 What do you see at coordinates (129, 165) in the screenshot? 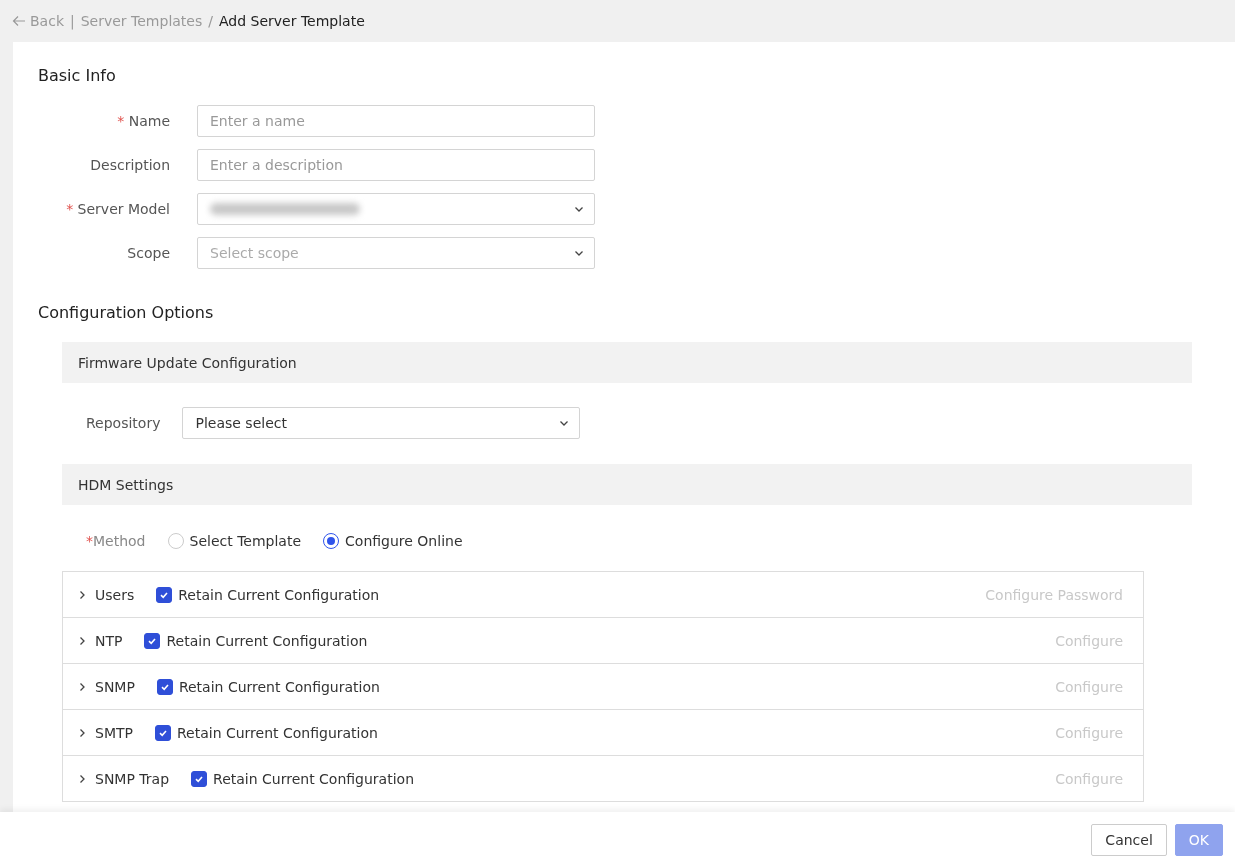
I see `field-label: Description` at bounding box center [129, 165].